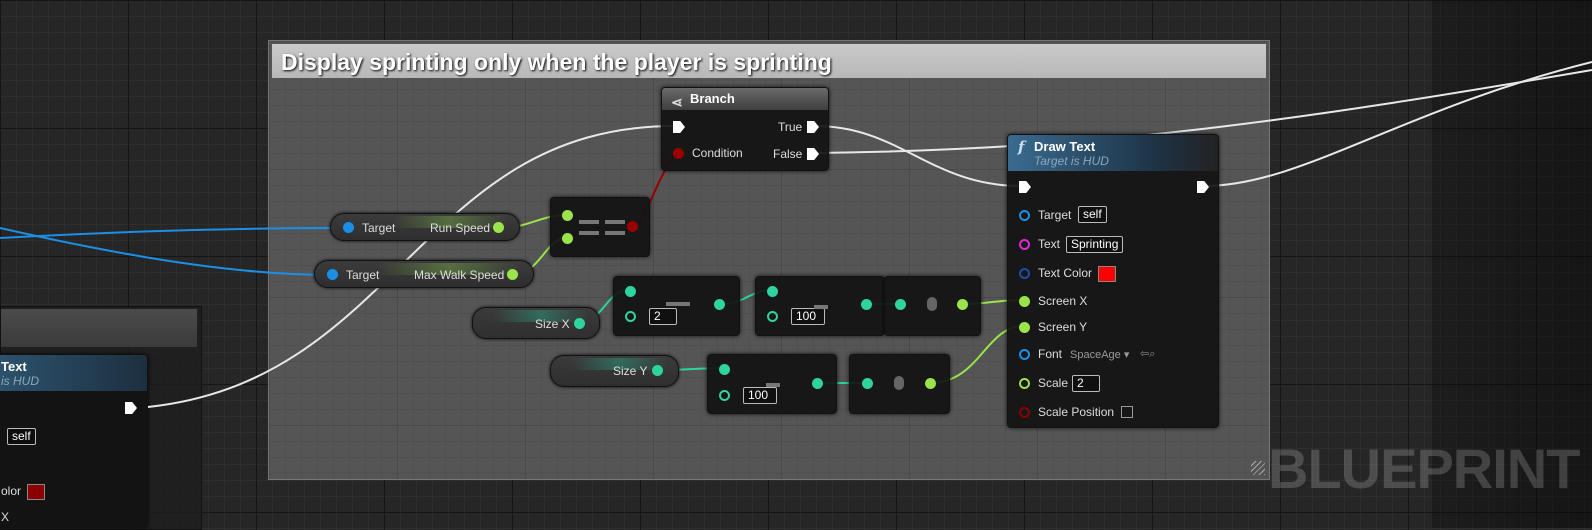  Describe the element at coordinates (1127, 412) in the screenshot. I see `draw-text-scale-position-checkbox` at that location.